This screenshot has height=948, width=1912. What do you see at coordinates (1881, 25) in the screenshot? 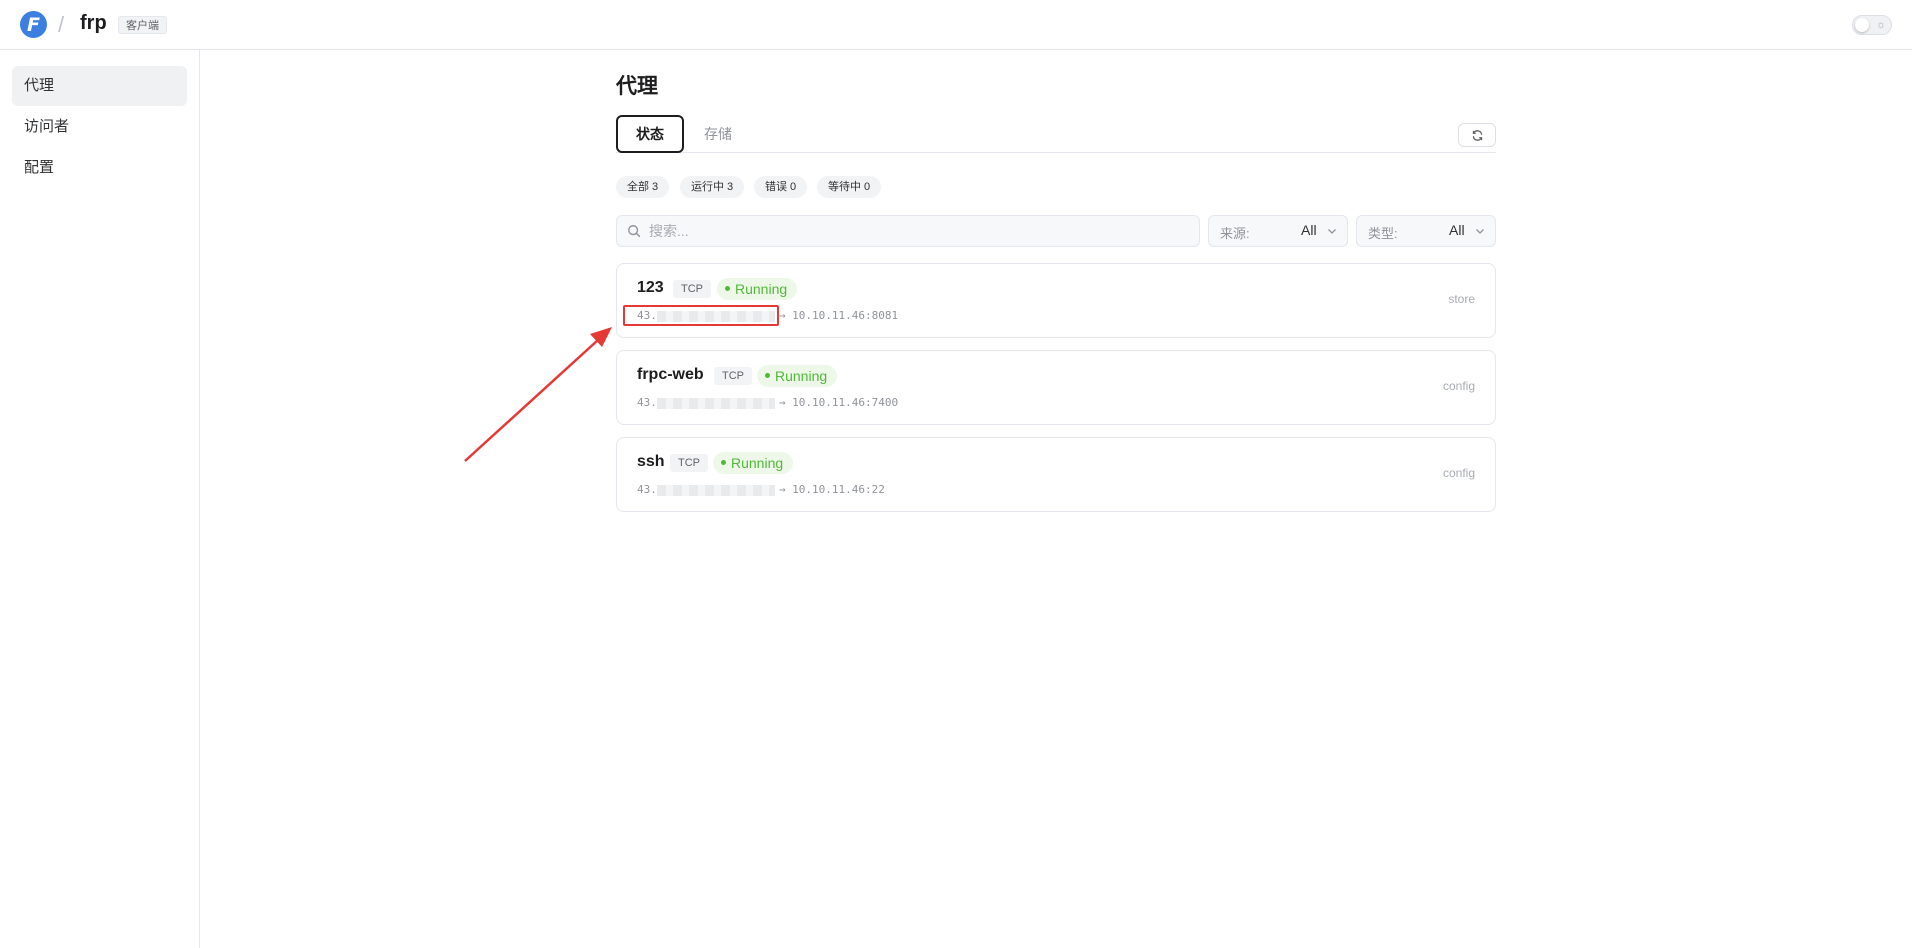
I see `sun-icon: ☼` at bounding box center [1881, 25].